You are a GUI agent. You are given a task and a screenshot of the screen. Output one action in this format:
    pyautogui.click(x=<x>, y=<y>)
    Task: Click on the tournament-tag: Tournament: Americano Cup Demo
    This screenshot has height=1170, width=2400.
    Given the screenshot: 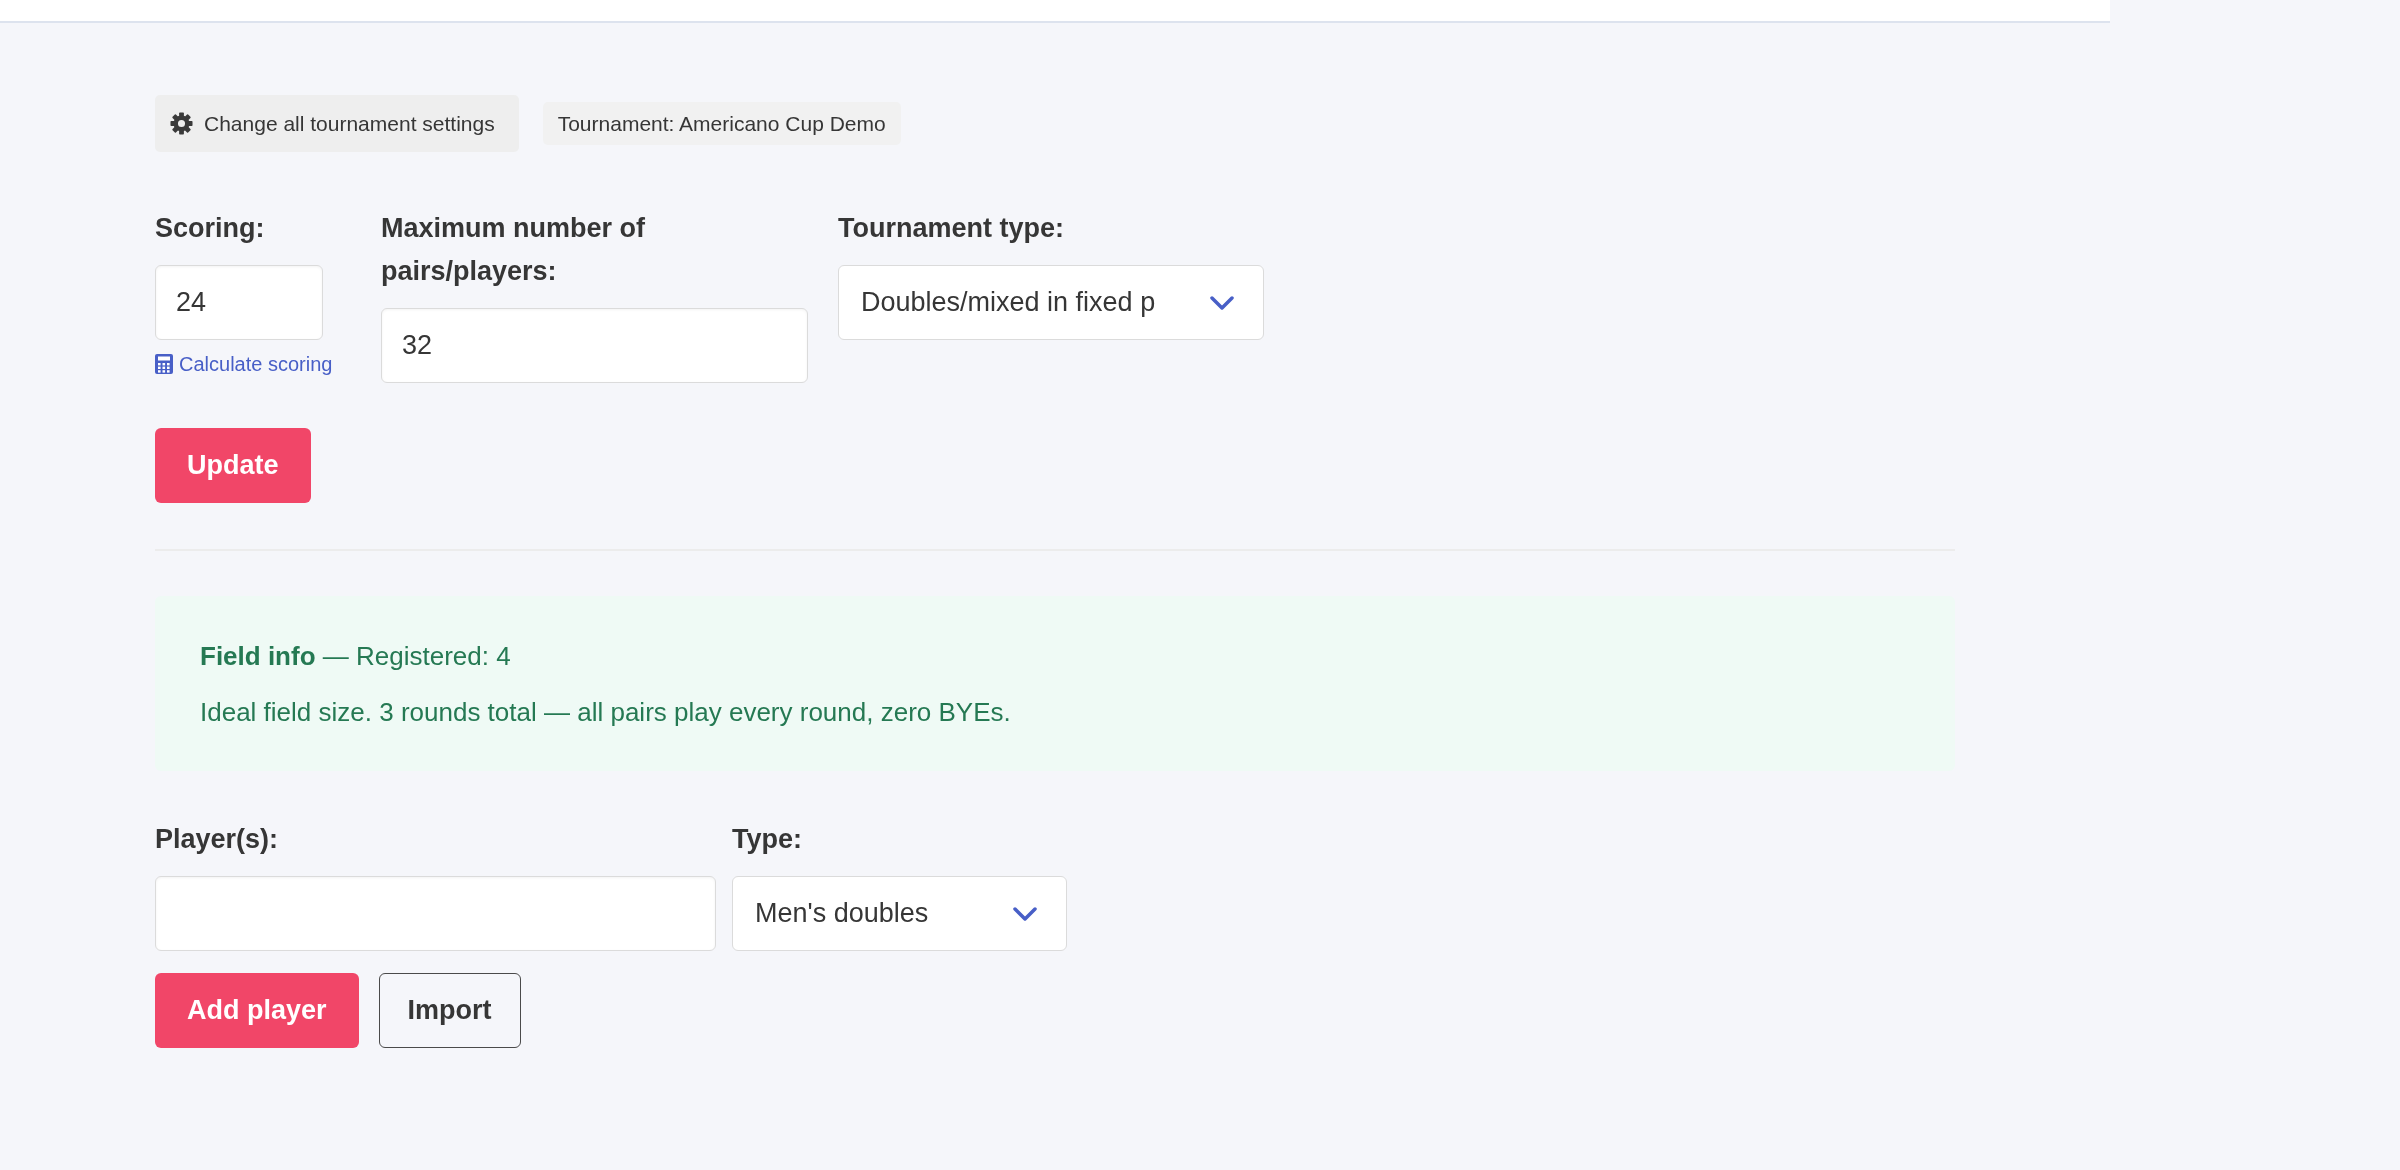 What is the action you would take?
    pyautogui.click(x=721, y=123)
    